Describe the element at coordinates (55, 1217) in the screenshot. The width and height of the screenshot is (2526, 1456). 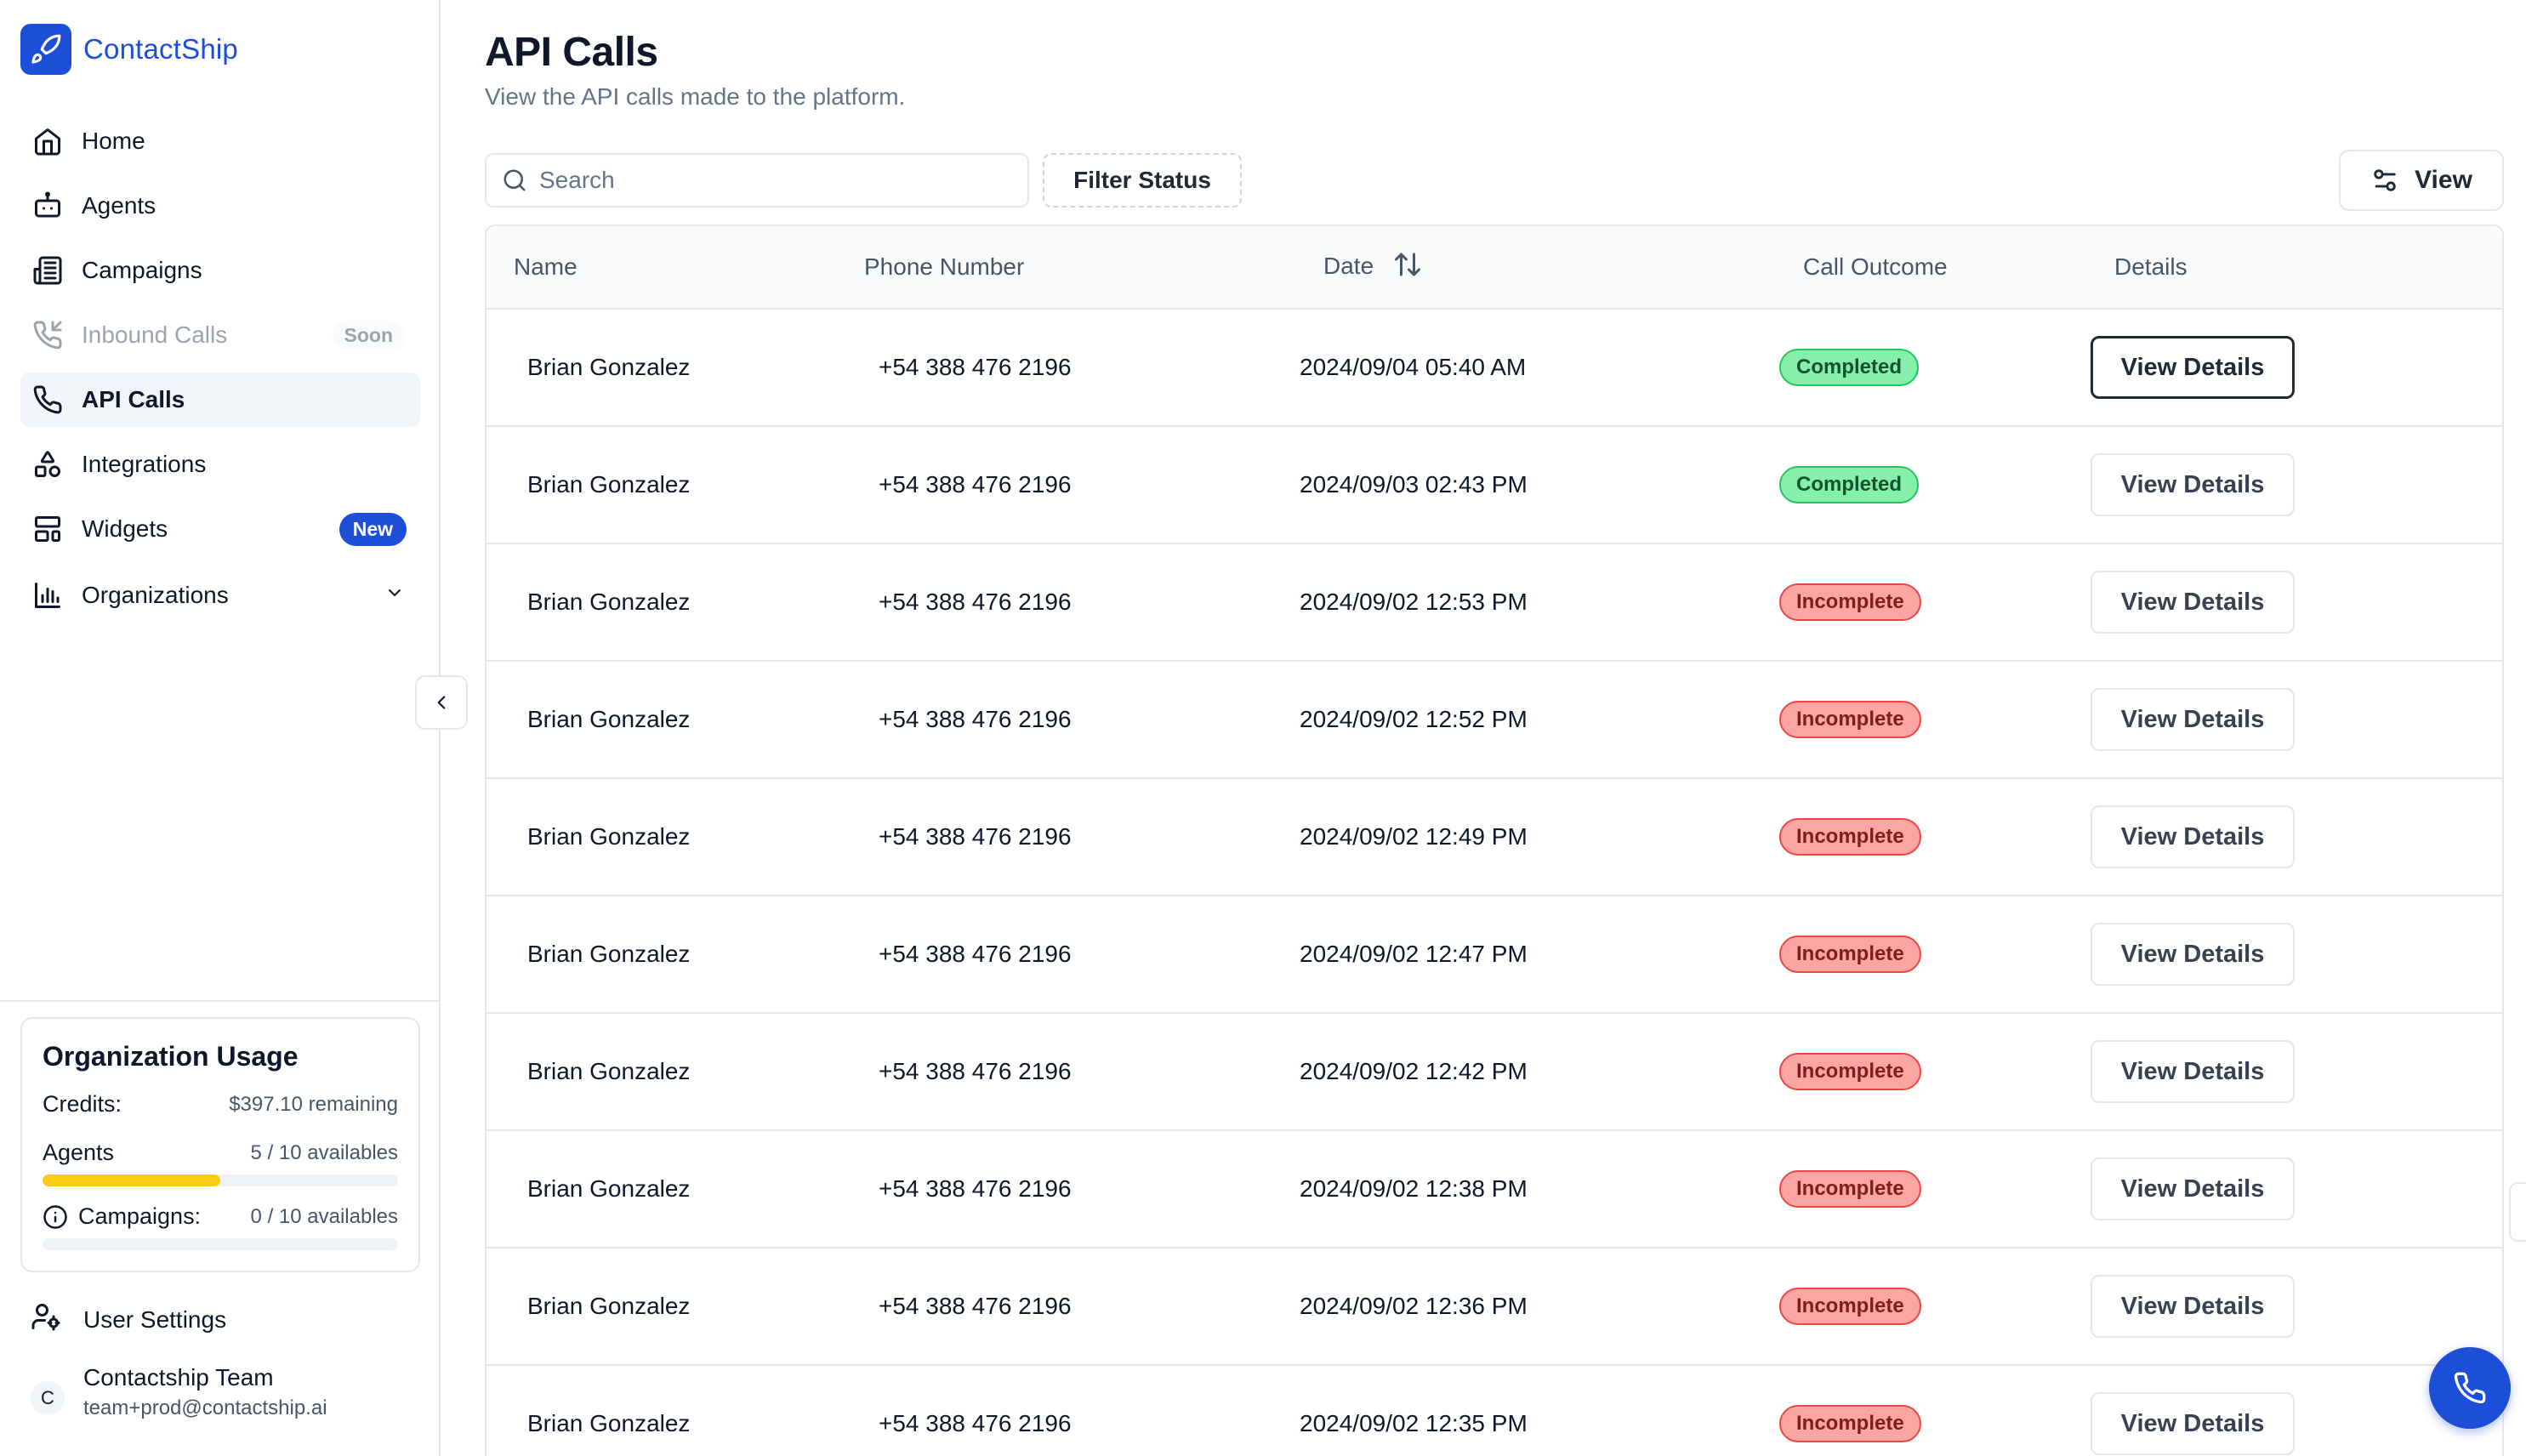
I see `info-icon` at that location.